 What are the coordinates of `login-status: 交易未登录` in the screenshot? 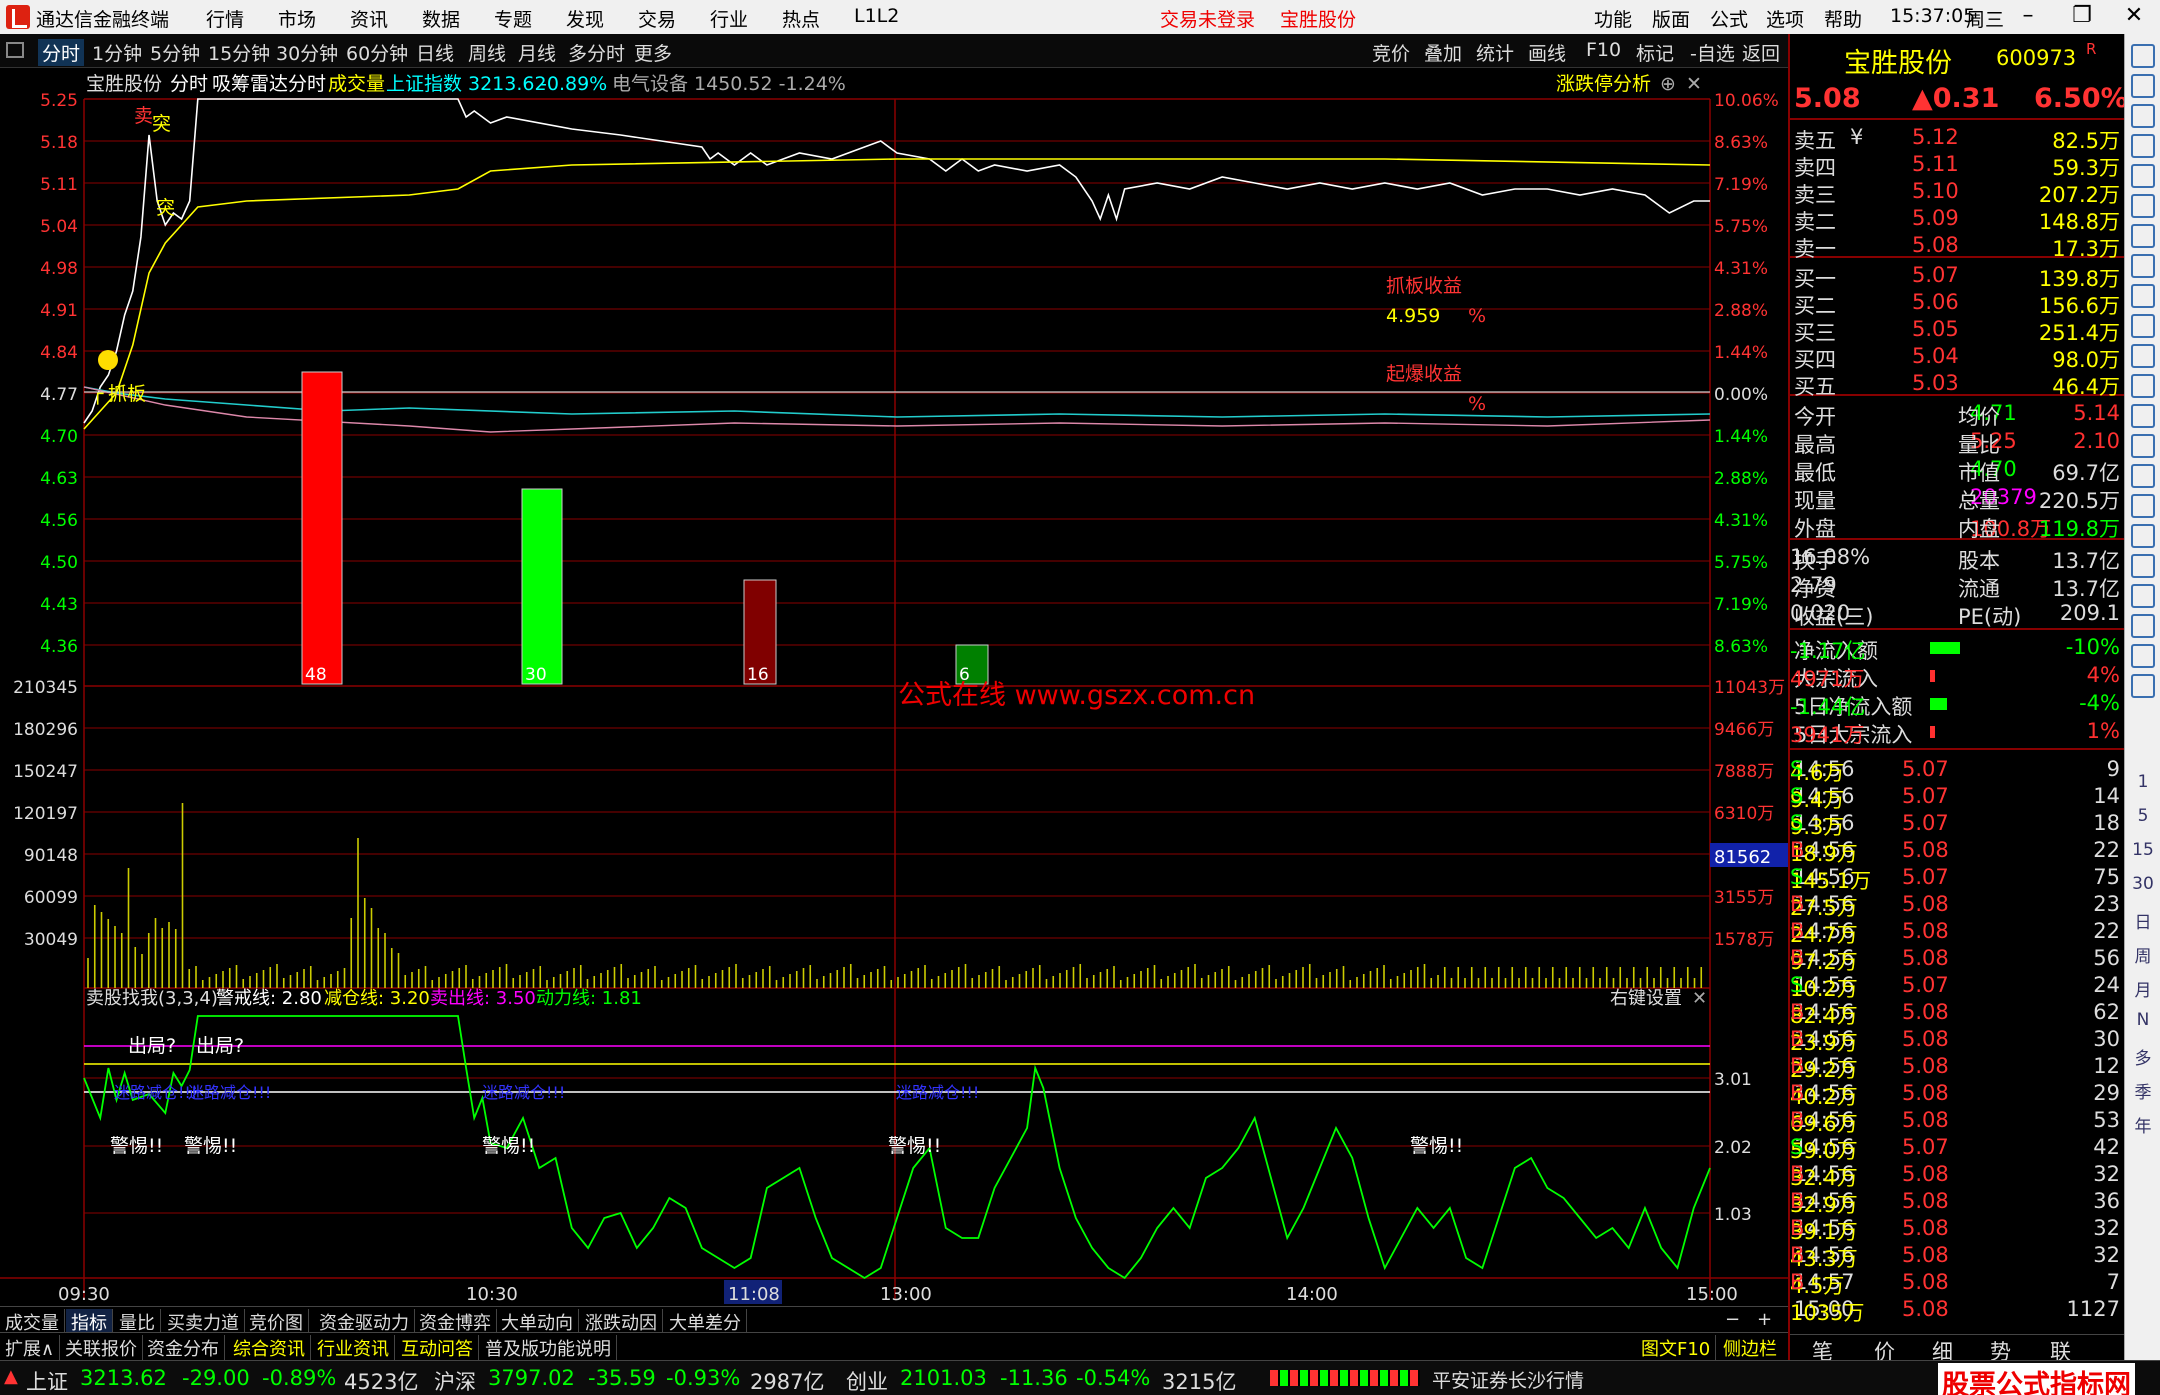 It's located at (1207, 18).